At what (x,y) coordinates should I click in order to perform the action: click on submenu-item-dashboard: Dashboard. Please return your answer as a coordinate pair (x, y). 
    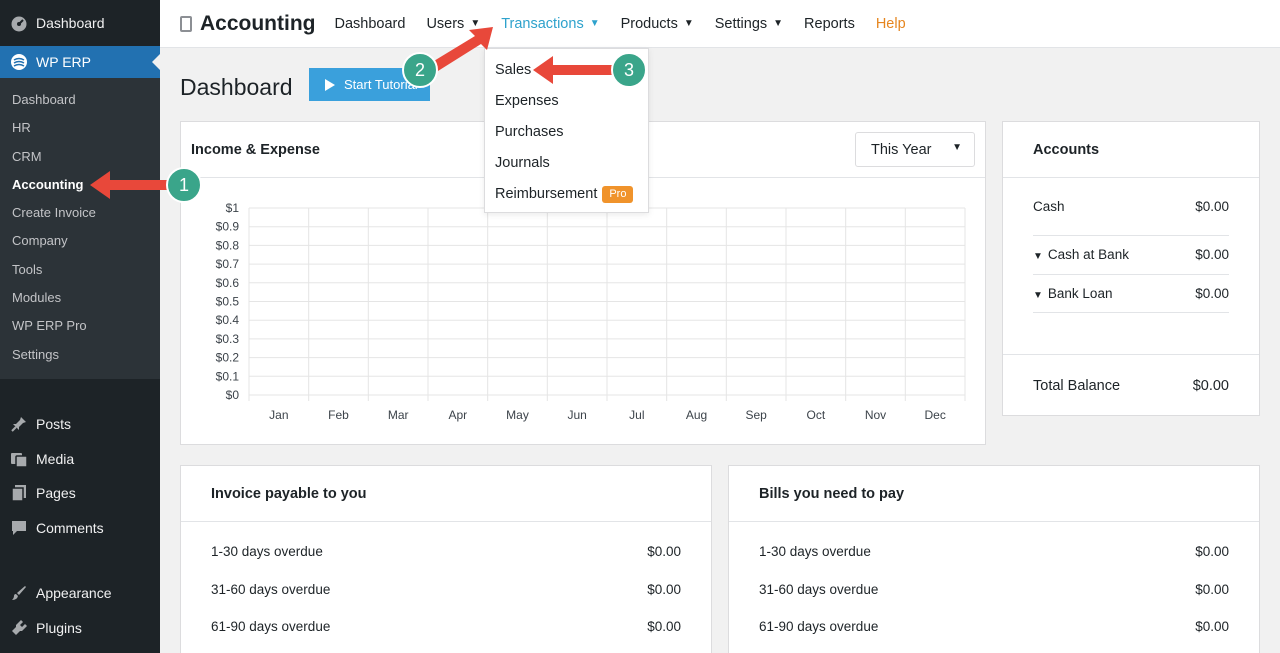
    Looking at the image, I should click on (80, 100).